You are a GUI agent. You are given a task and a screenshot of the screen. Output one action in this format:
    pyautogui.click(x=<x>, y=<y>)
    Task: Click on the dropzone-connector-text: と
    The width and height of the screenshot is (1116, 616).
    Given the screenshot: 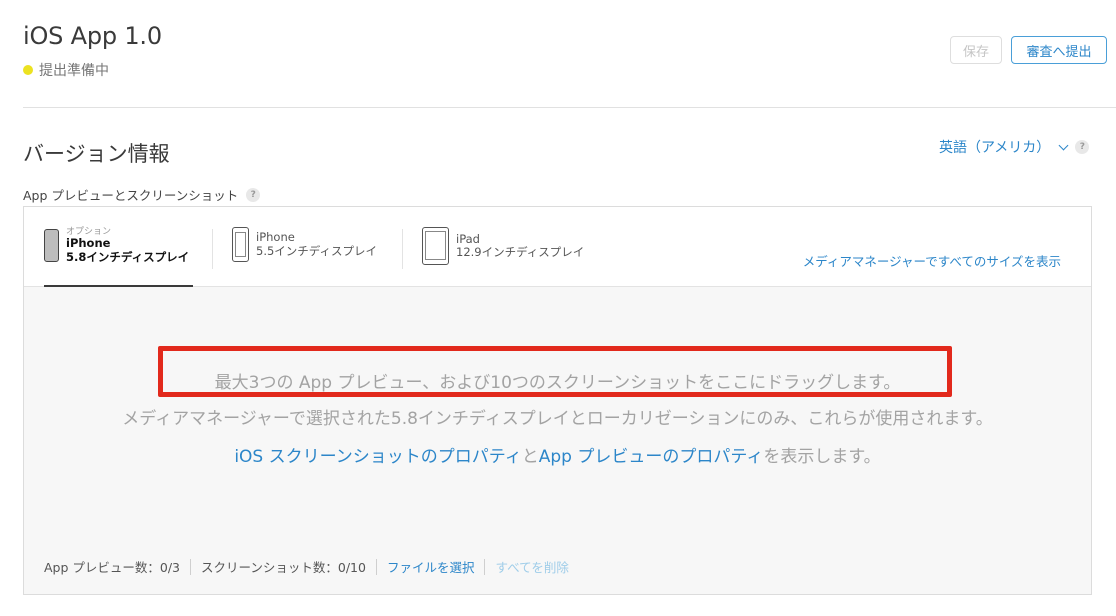 What is the action you would take?
    pyautogui.click(x=530, y=457)
    